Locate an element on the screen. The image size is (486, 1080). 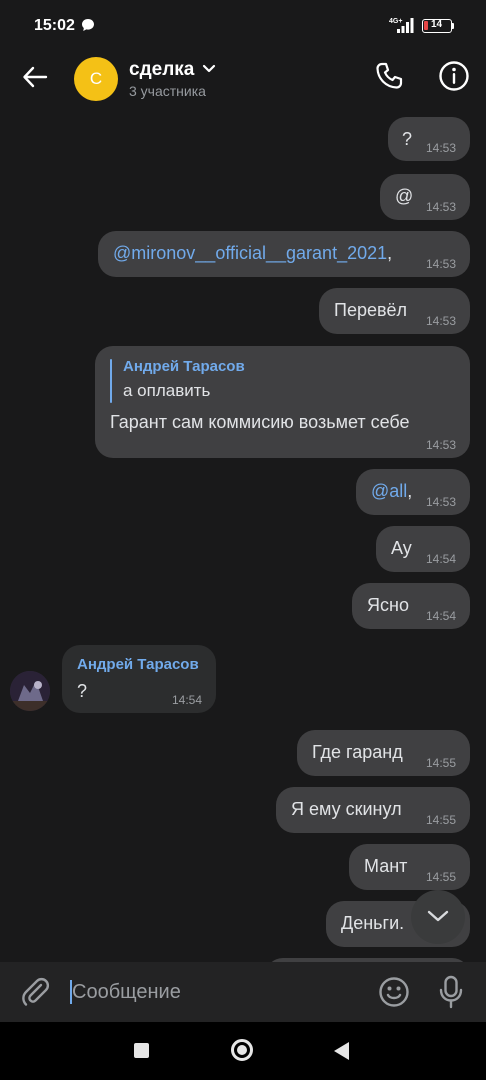
message-text: @all, is located at coordinates (391, 491).